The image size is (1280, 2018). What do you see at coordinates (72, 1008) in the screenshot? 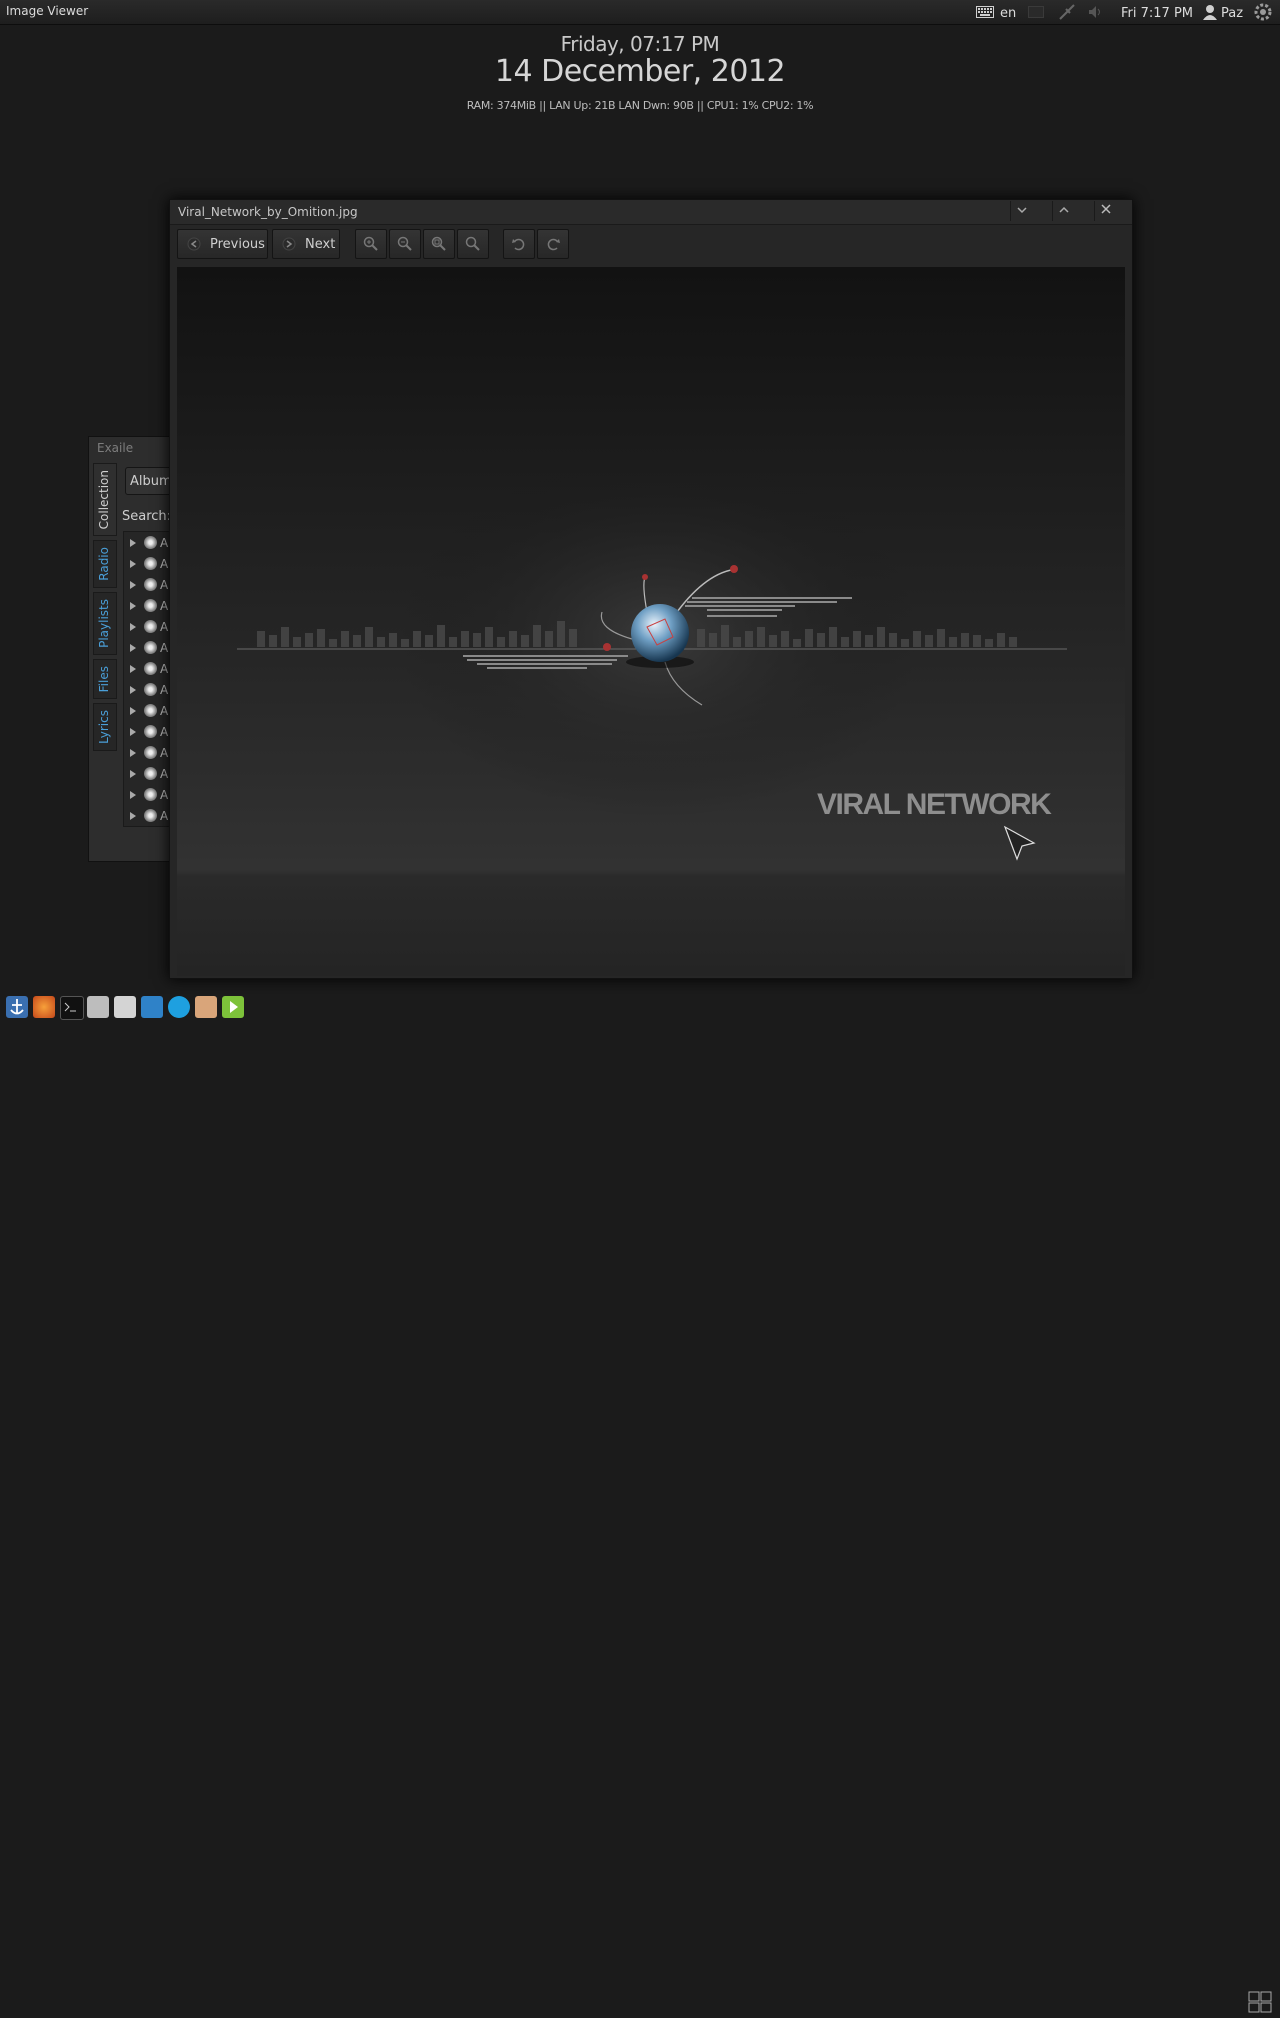
I see `terminal-icon` at bounding box center [72, 1008].